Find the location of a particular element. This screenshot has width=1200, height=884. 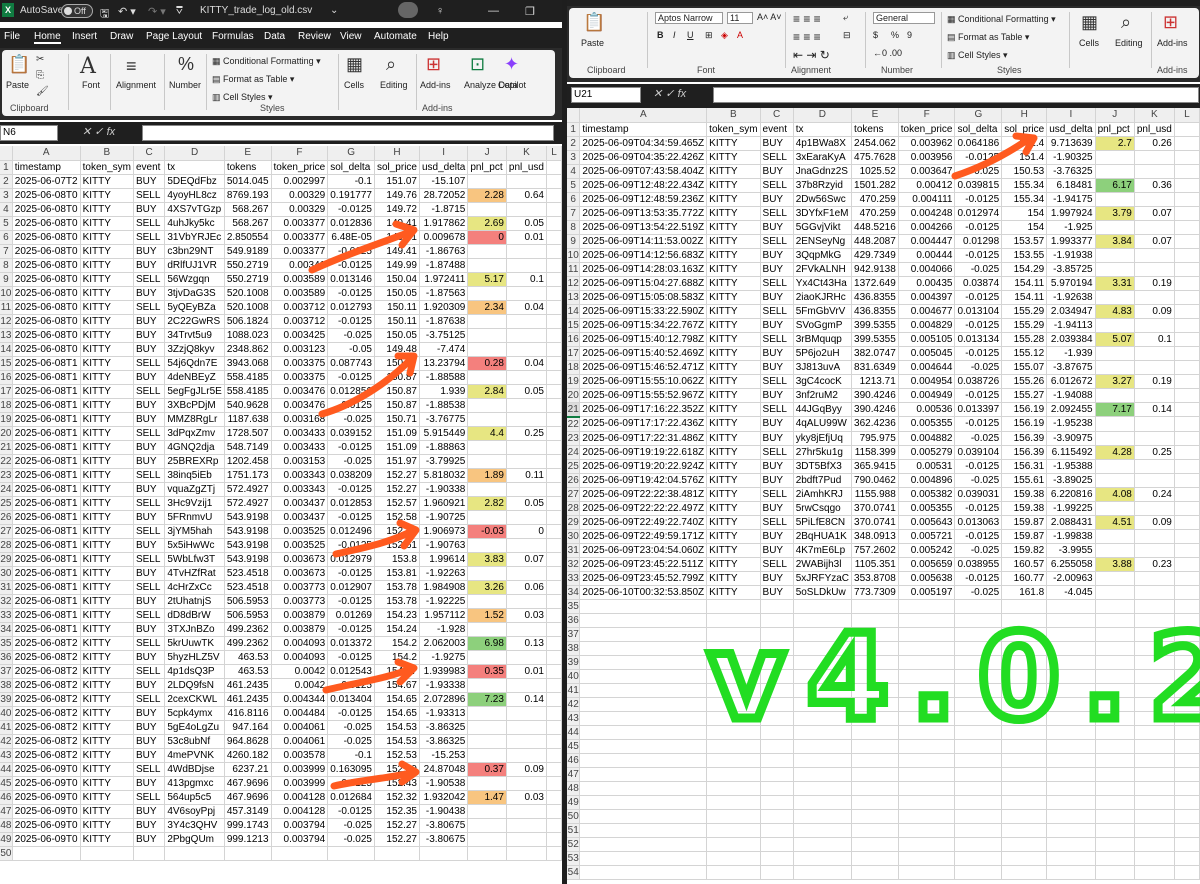

cell: 964.8628 is located at coordinates (248, 741).